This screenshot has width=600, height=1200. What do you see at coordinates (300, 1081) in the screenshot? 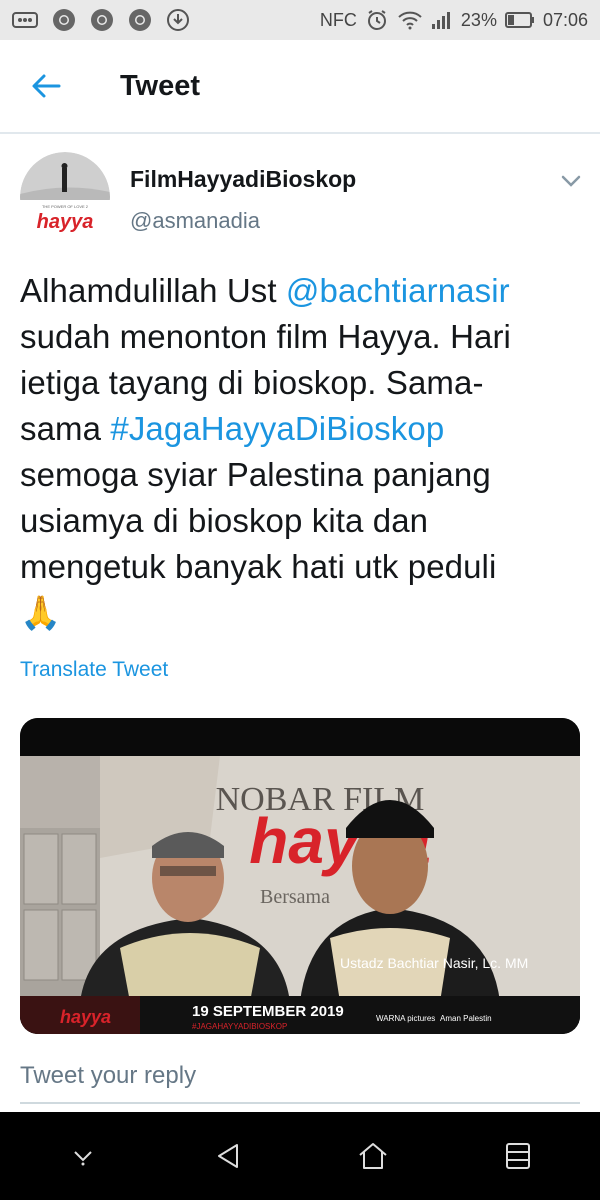
I see `reply-input: Tweet your reply` at bounding box center [300, 1081].